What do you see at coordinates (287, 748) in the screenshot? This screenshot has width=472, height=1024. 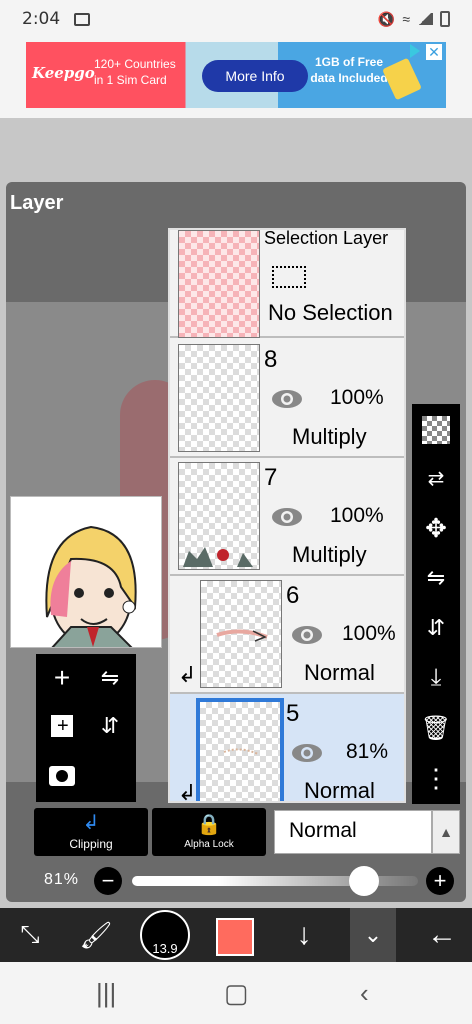 I see `layer-row-5-selected: ↲ 5 81% Normal` at bounding box center [287, 748].